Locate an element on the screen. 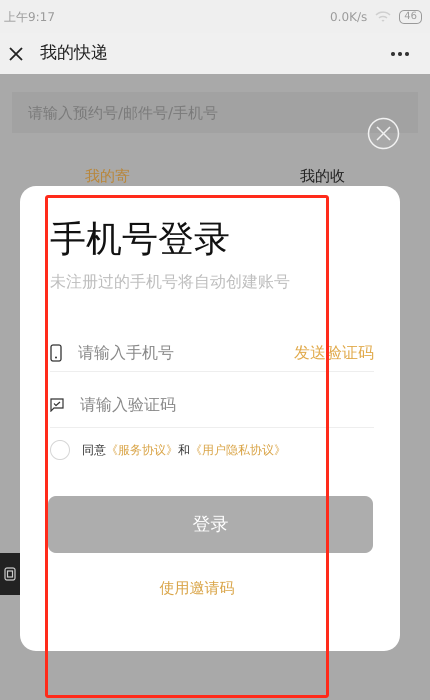  more-icon is located at coordinates (400, 53).